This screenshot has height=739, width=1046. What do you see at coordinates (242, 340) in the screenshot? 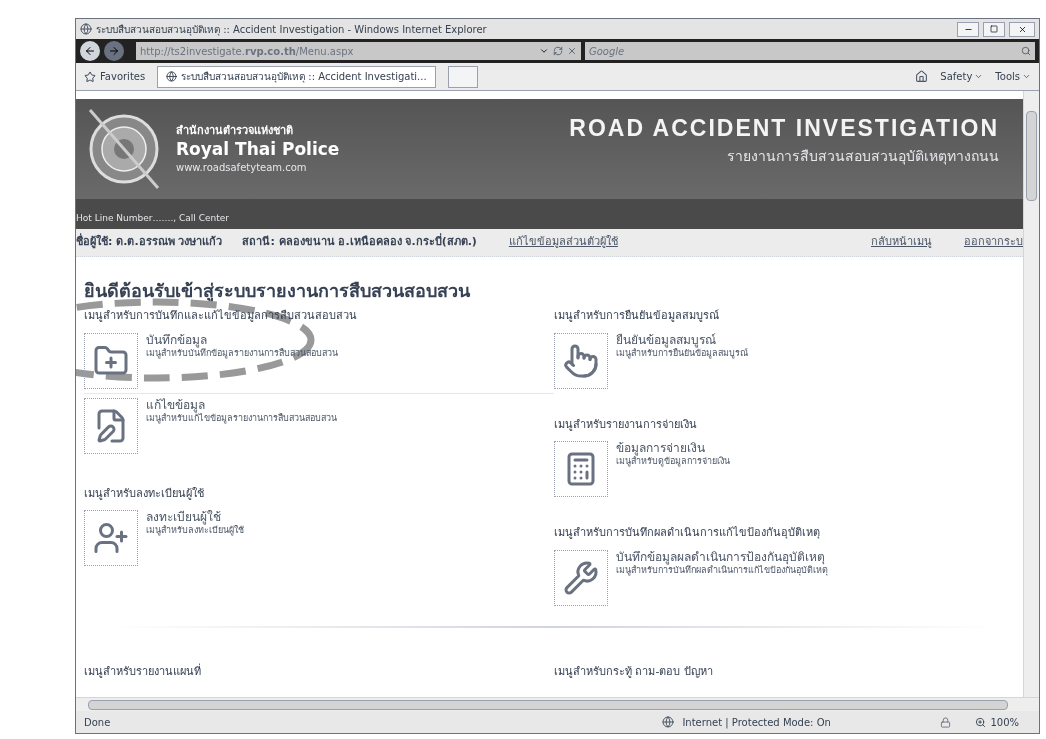
I see `menu-item-title: บันทึกข้อมูล` at bounding box center [242, 340].